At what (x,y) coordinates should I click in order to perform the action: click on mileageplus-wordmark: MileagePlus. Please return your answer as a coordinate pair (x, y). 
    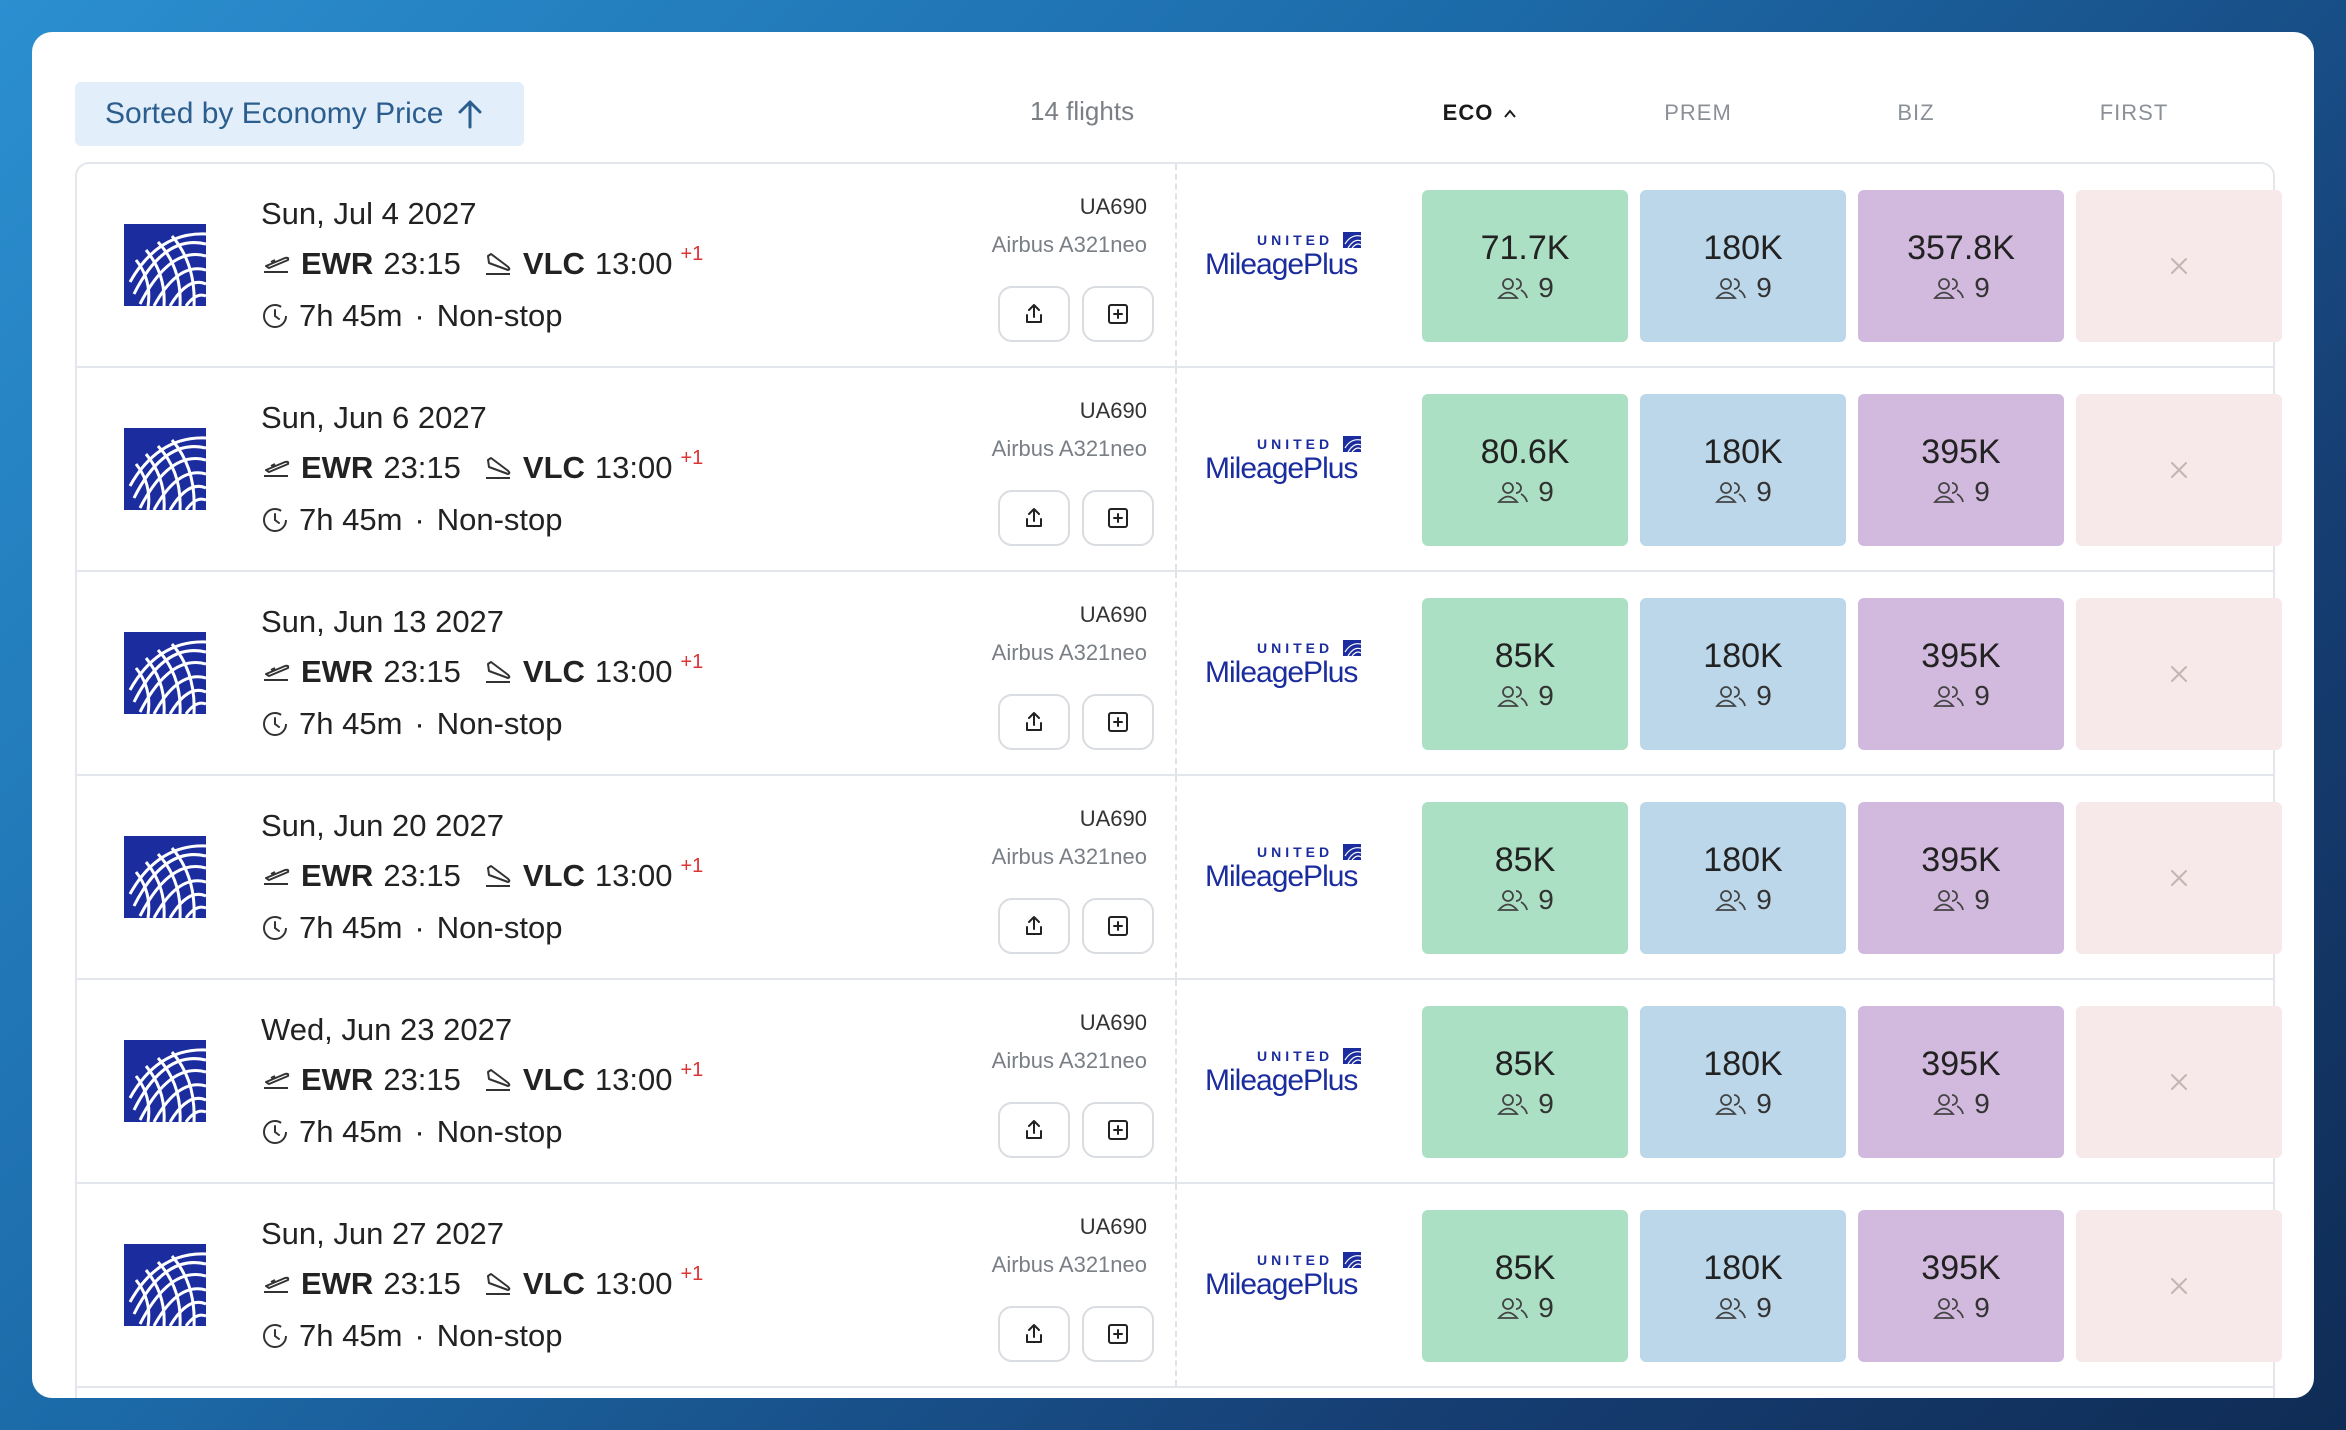
    Looking at the image, I should click on (1281, 1284).